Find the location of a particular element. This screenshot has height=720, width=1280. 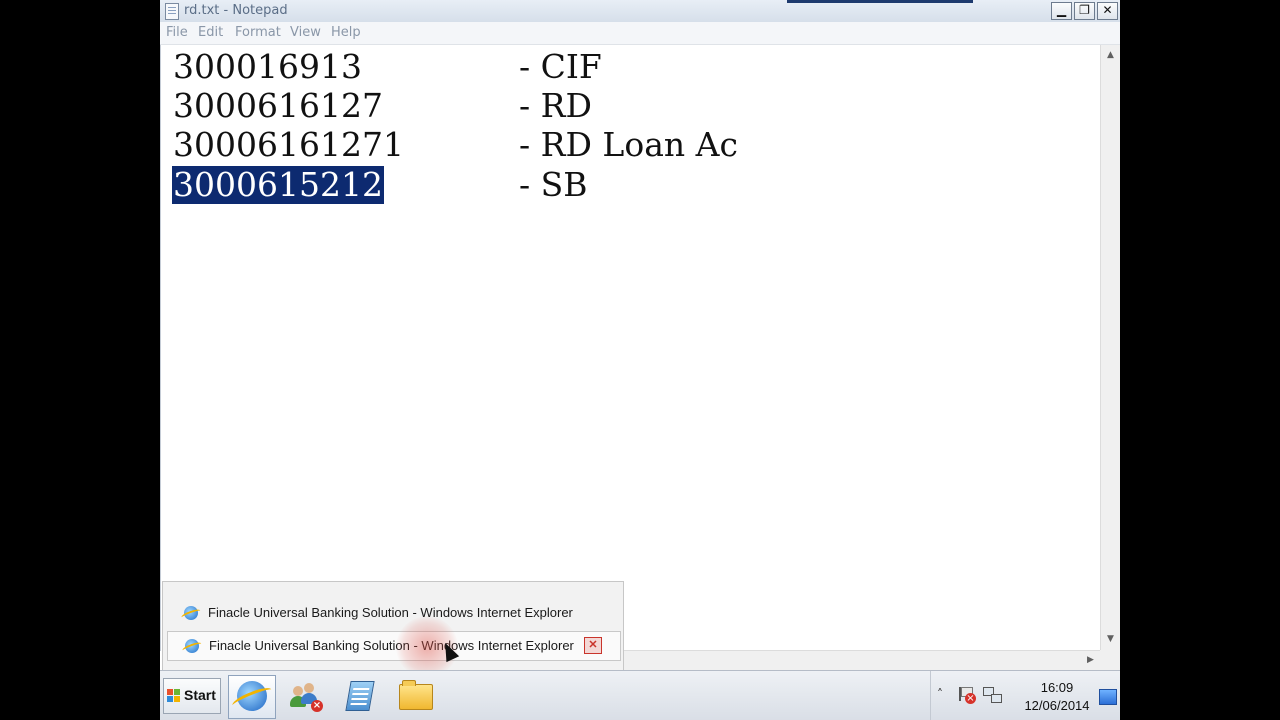

folder-icon is located at coordinates (416, 695).